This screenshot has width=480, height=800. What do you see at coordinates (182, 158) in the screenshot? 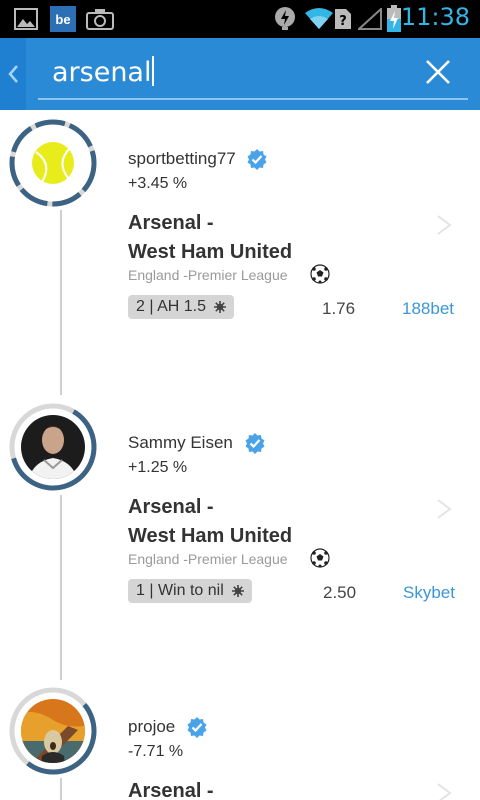
I see `username: sportbetting77` at bounding box center [182, 158].